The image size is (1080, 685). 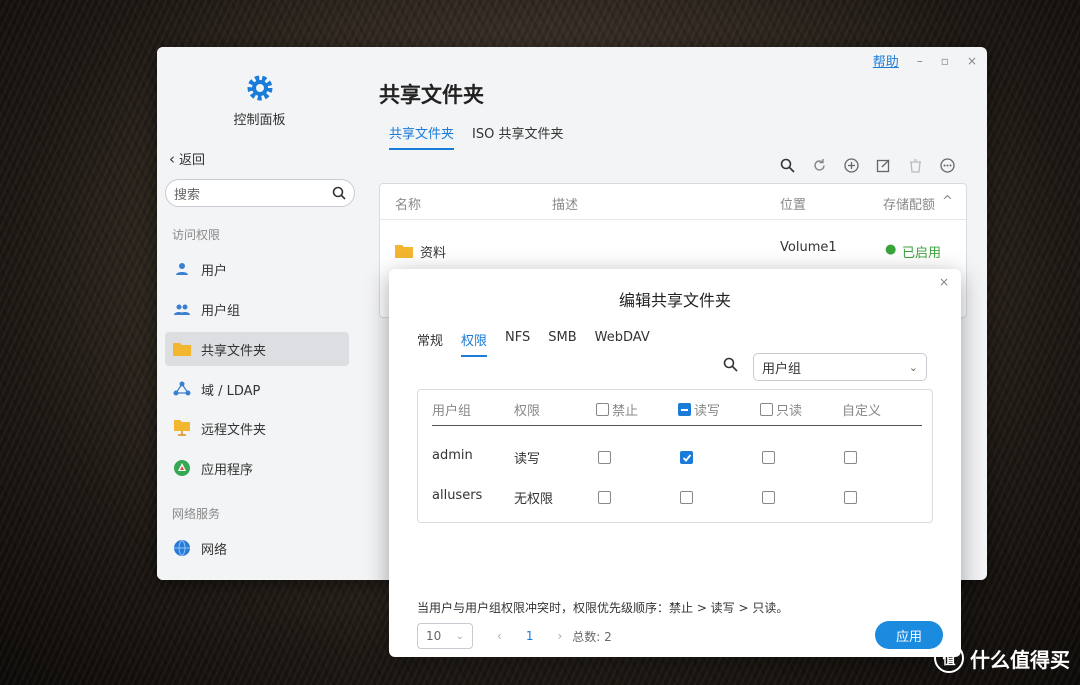 I want to click on col-group: 用户组, so click(x=452, y=411).